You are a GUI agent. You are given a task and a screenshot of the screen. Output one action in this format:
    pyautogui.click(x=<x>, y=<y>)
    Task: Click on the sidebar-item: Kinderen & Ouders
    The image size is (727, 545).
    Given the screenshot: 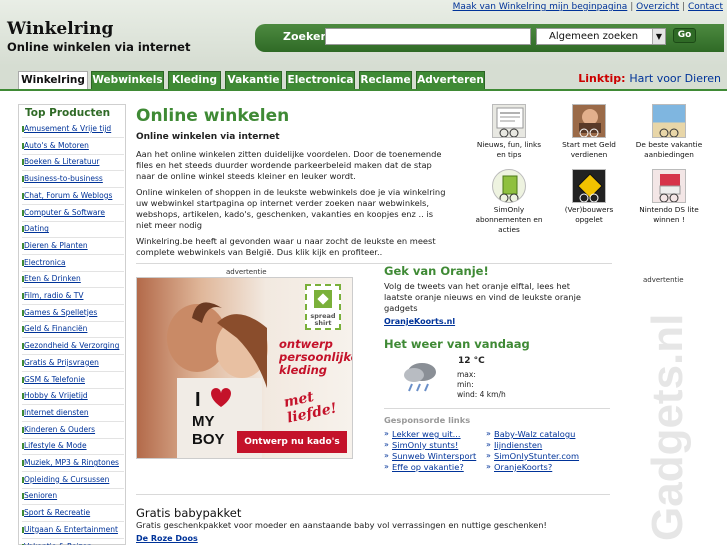 What is the action you would take?
    pyautogui.click(x=73, y=430)
    